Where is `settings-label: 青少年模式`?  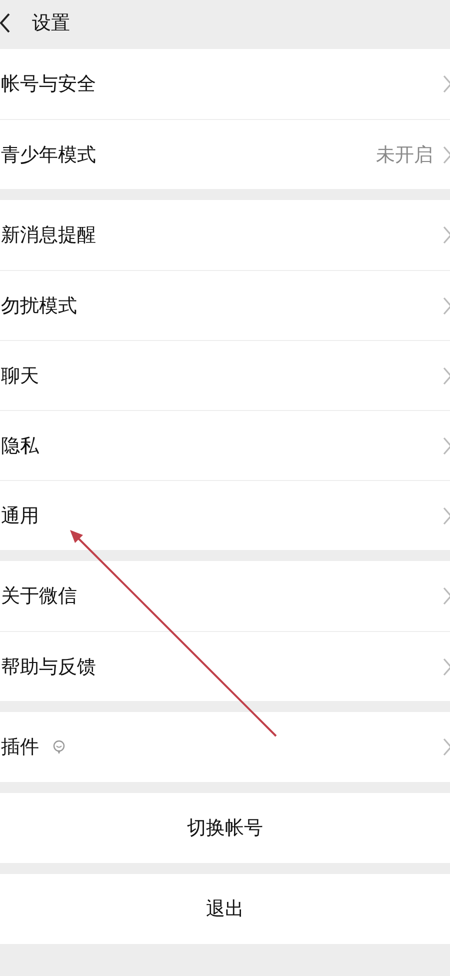 settings-label: 青少年模式 is located at coordinates (48, 155).